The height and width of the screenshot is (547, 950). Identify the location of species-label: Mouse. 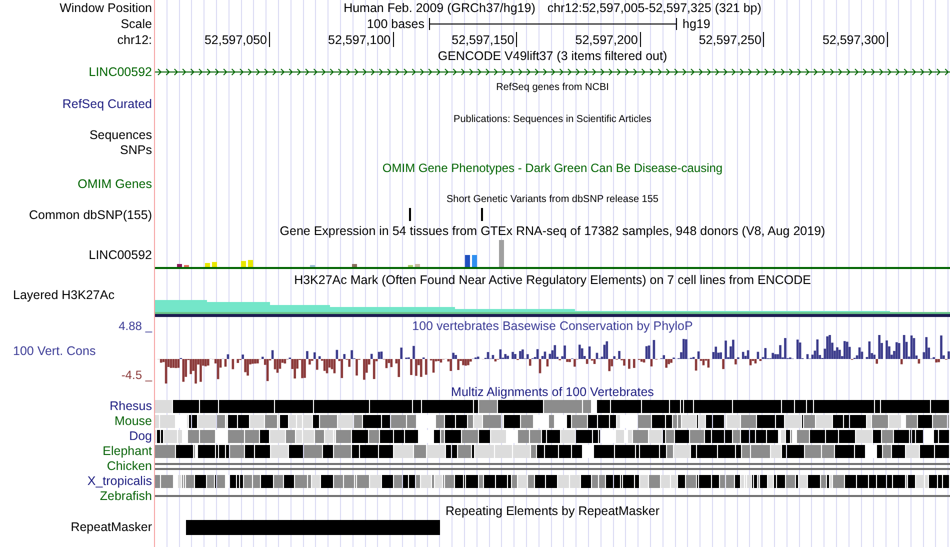
(77, 421).